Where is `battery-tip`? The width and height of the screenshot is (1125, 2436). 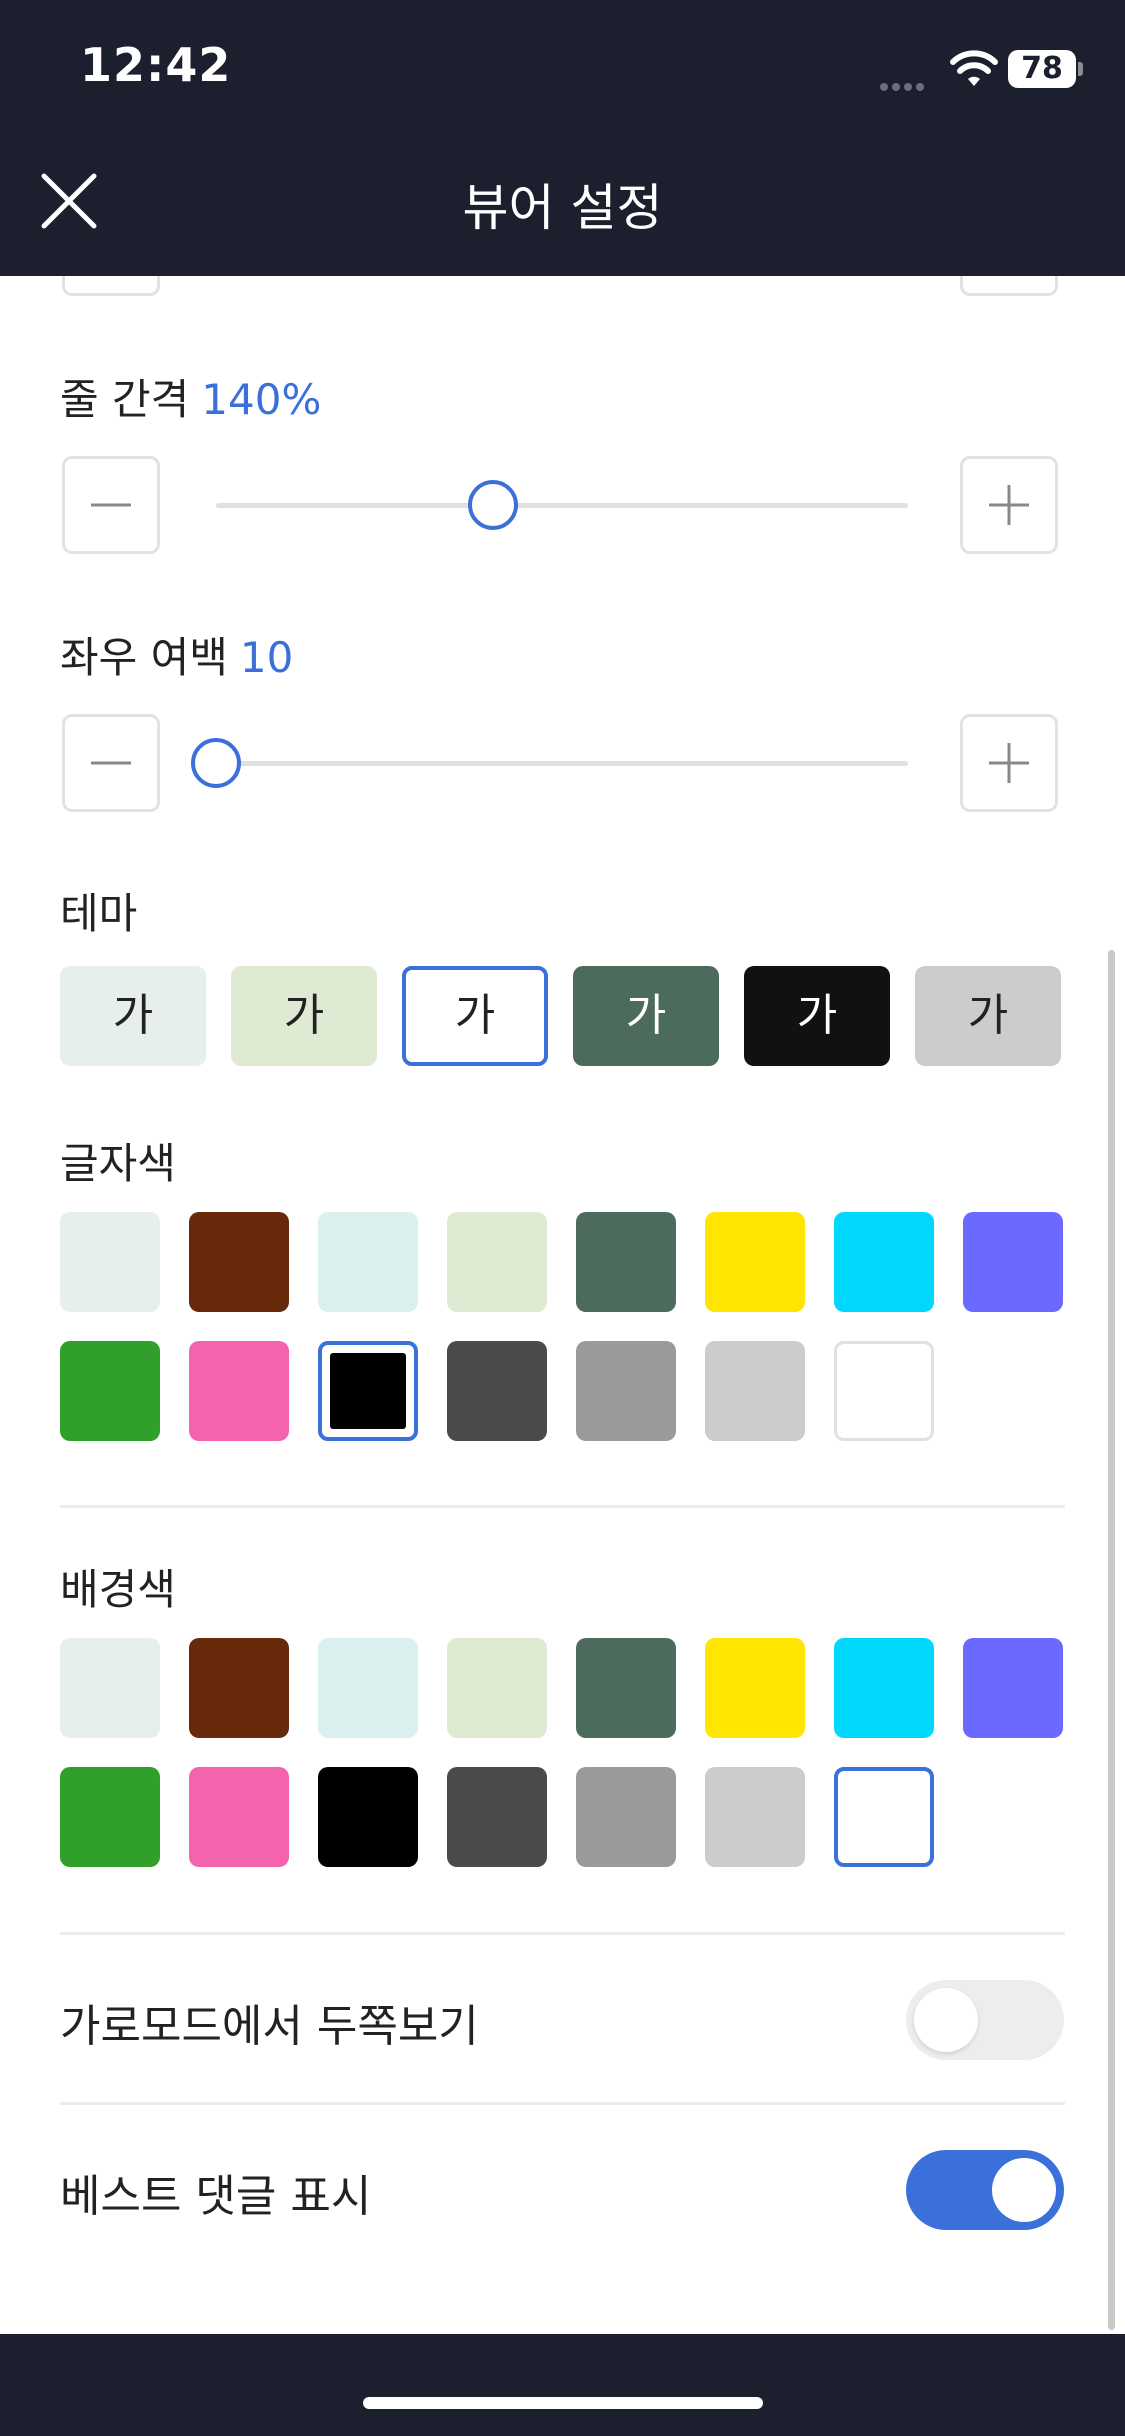 battery-tip is located at coordinates (1080, 69).